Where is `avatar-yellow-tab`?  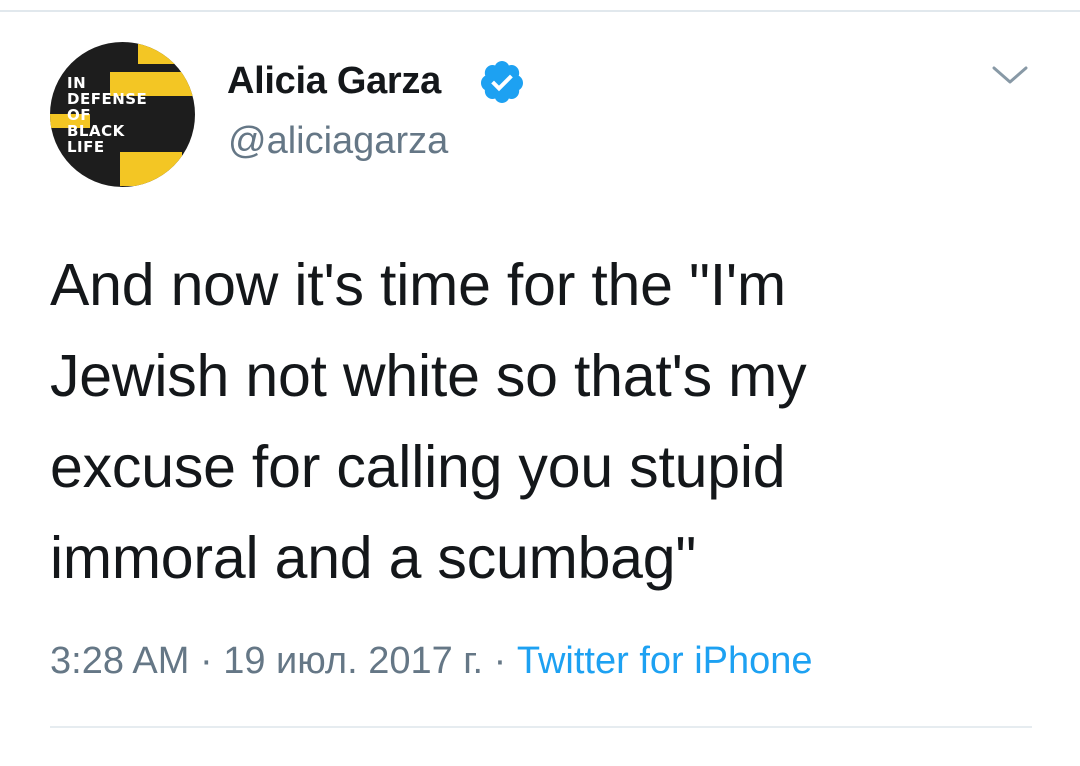
avatar-yellow-tab is located at coordinates (161, 54).